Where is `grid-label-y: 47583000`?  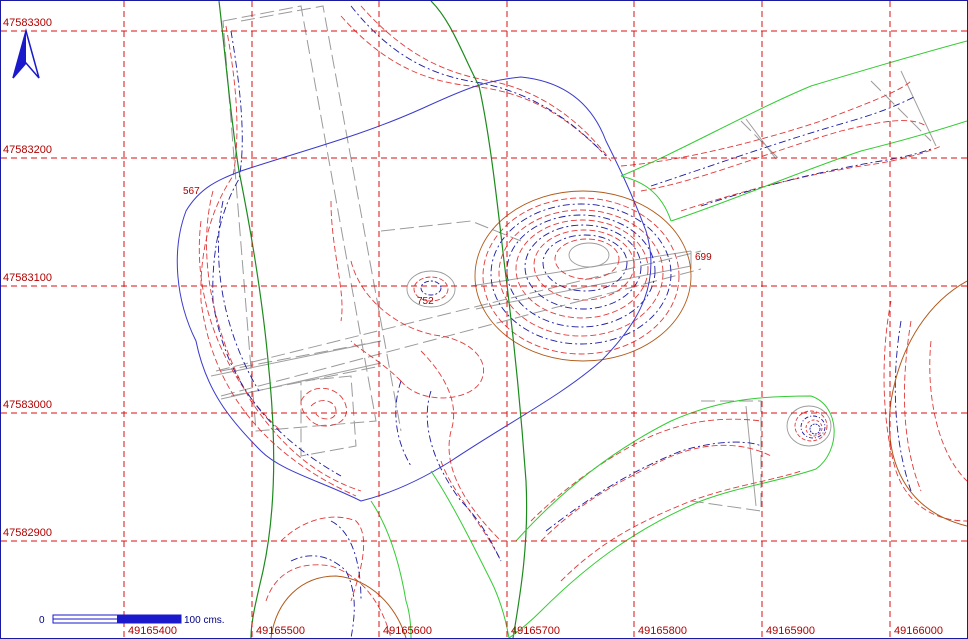 grid-label-y: 47583000 is located at coordinates (27, 405).